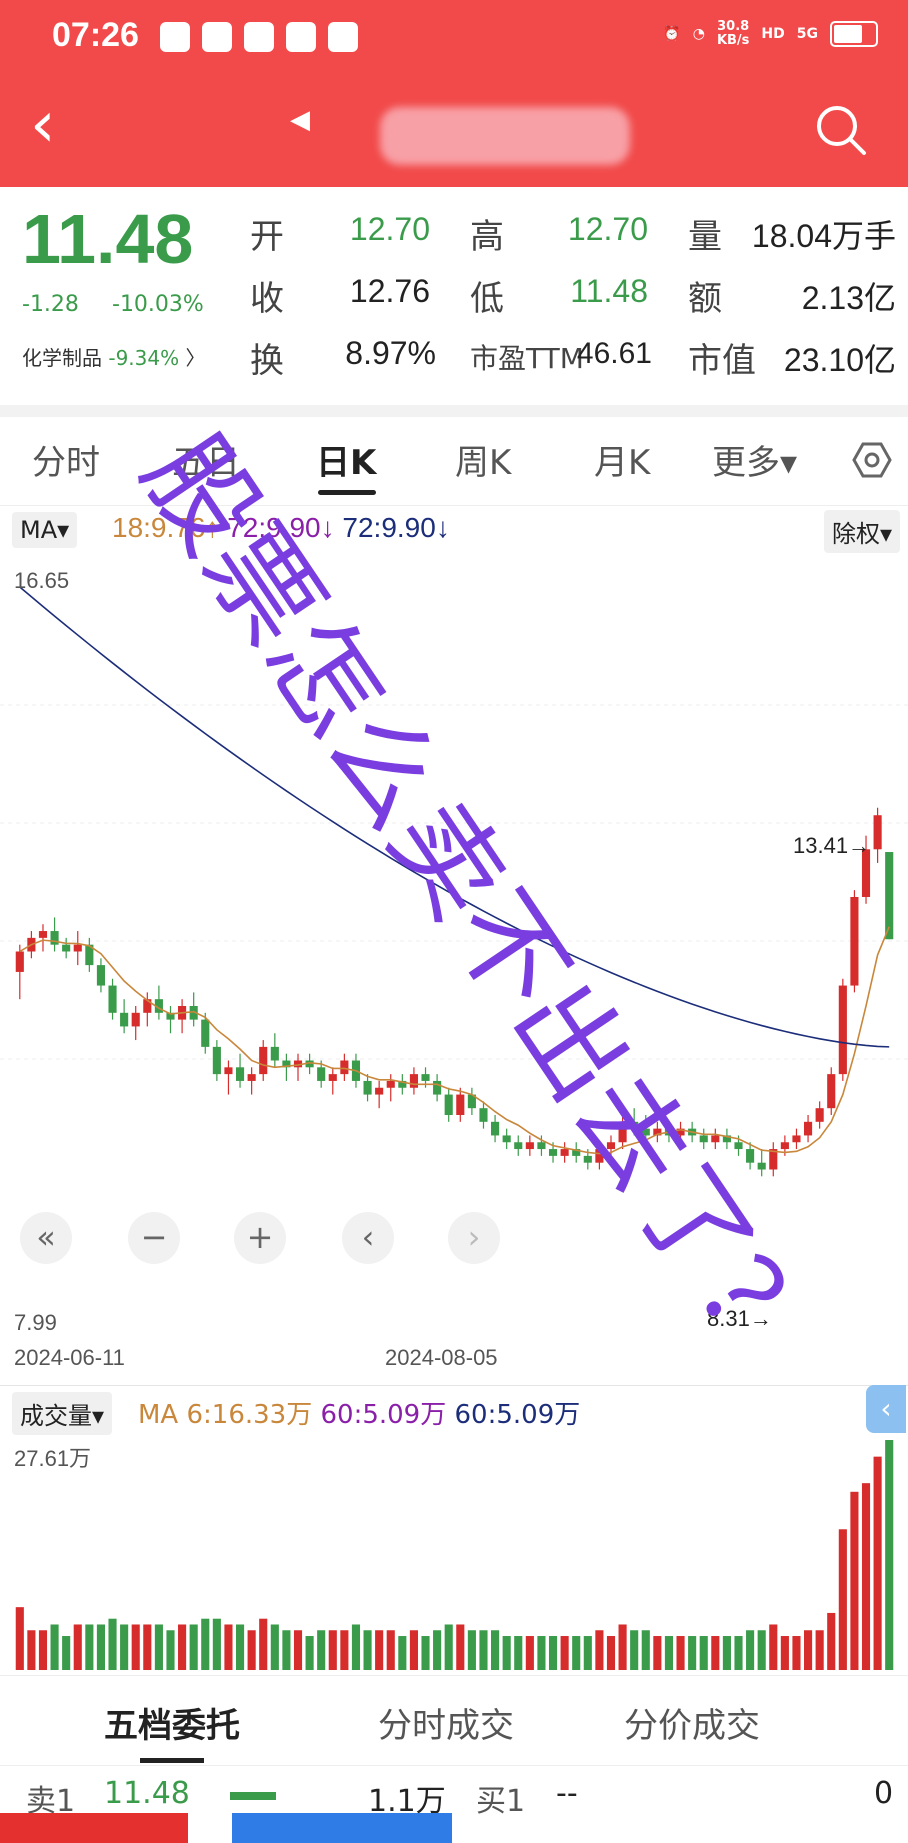 Image resolution: width=908 pixels, height=1843 pixels. What do you see at coordinates (342, 1828) in the screenshot?
I see `sell-button` at bounding box center [342, 1828].